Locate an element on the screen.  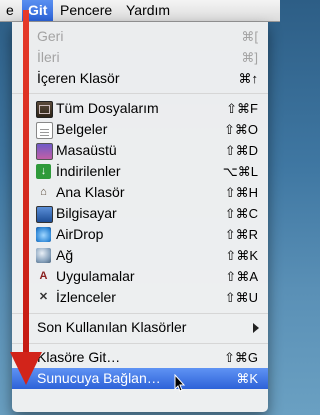
mouse-cursor-icon is located at coordinates (180, 383).